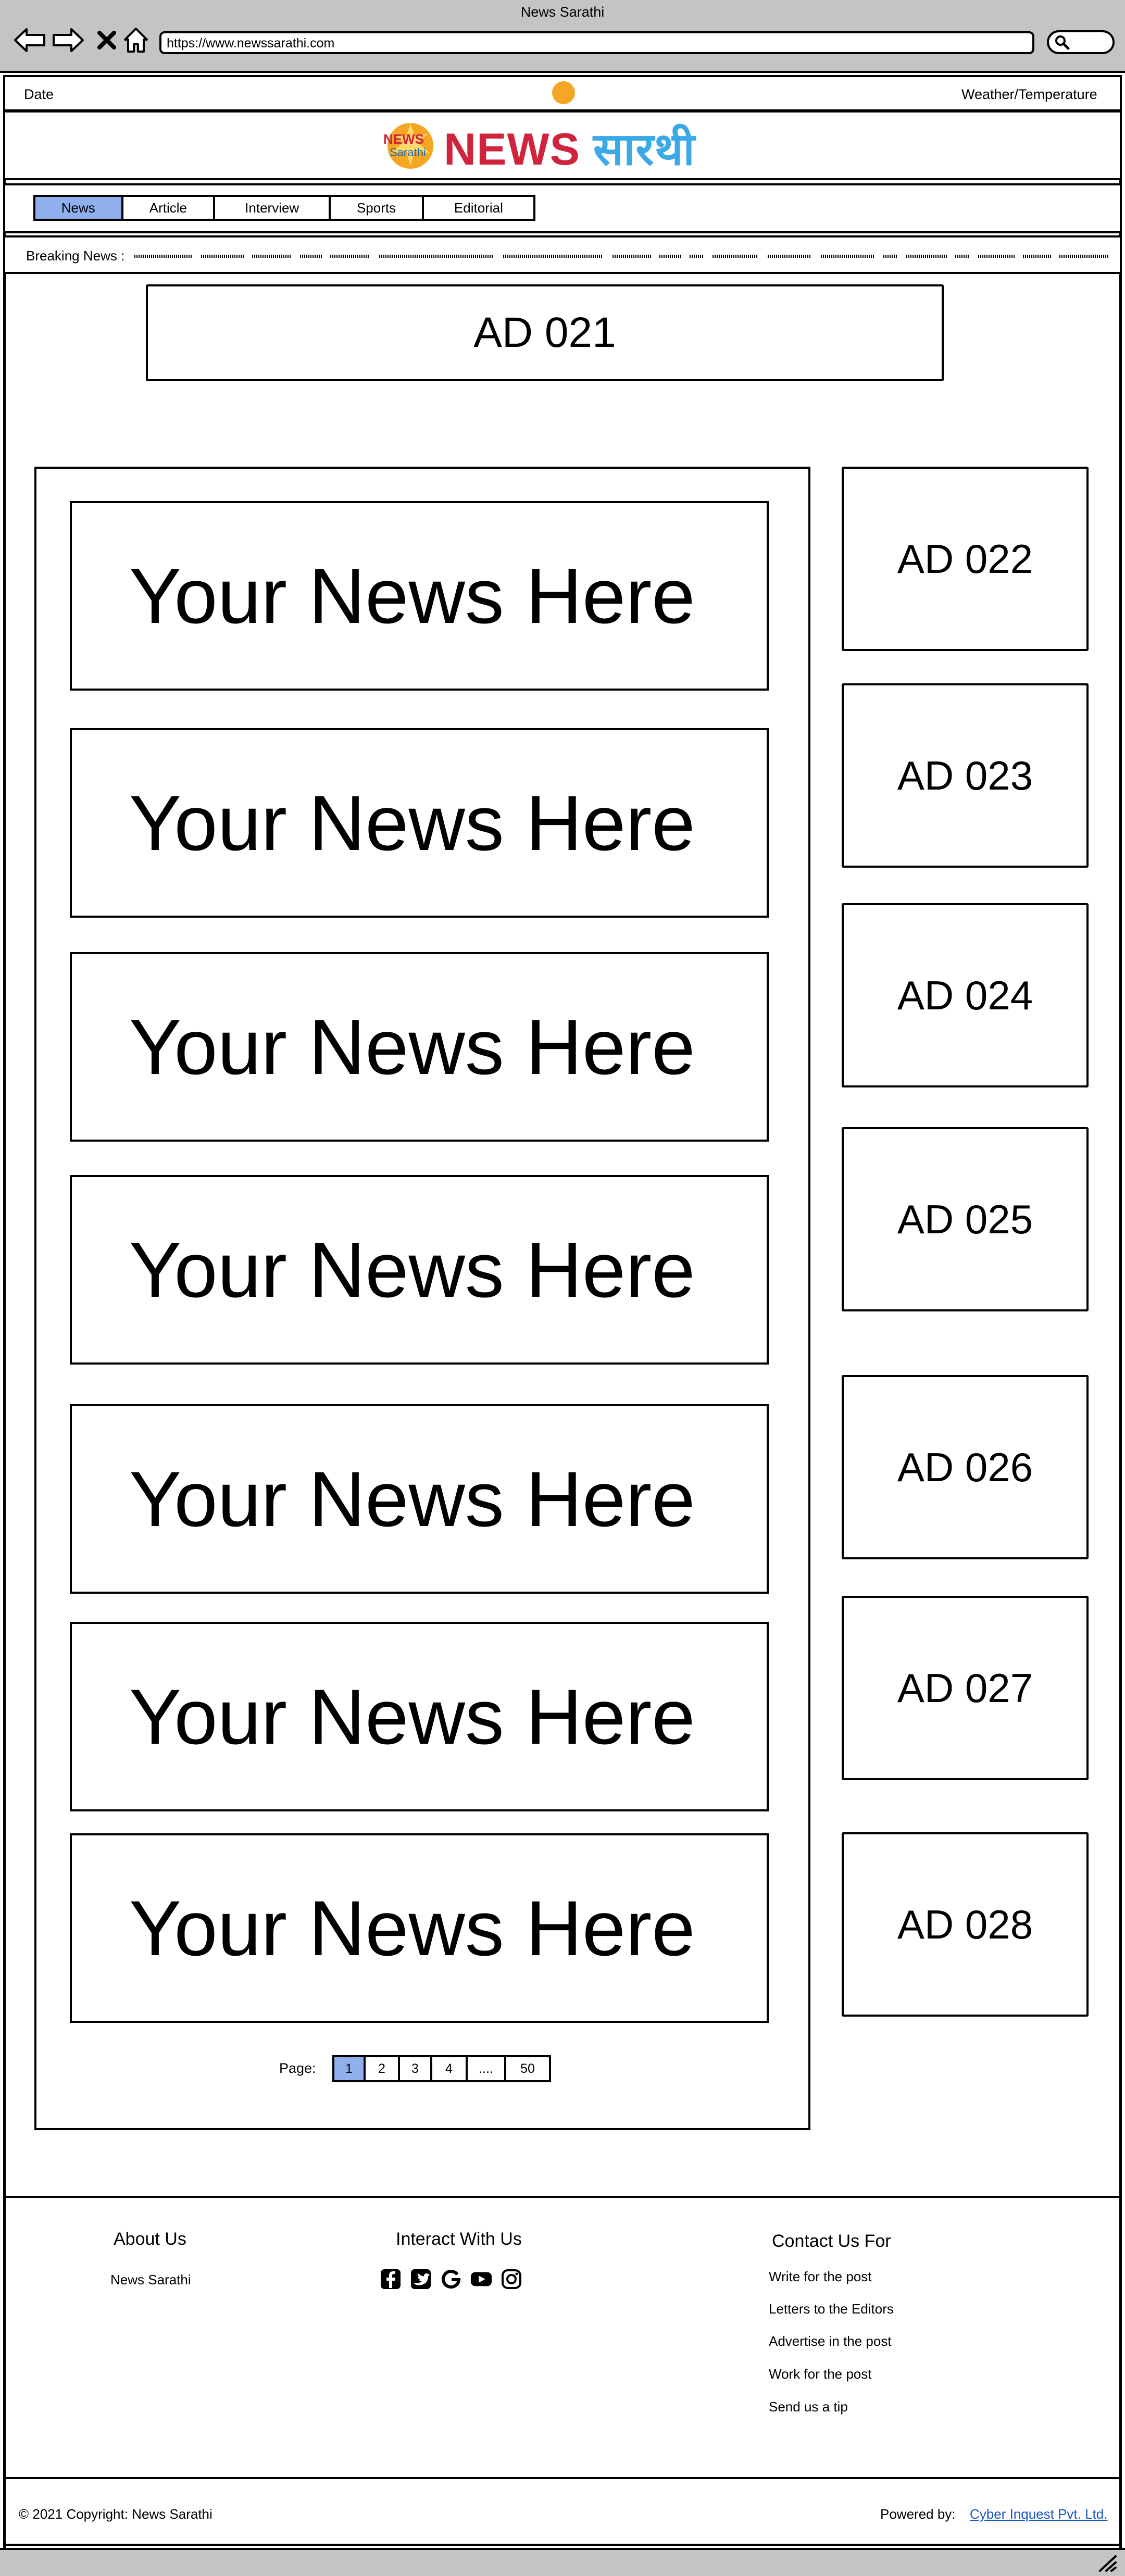 Image resolution: width=1125 pixels, height=2576 pixels. I want to click on pagination-label: Page:, so click(297, 2068).